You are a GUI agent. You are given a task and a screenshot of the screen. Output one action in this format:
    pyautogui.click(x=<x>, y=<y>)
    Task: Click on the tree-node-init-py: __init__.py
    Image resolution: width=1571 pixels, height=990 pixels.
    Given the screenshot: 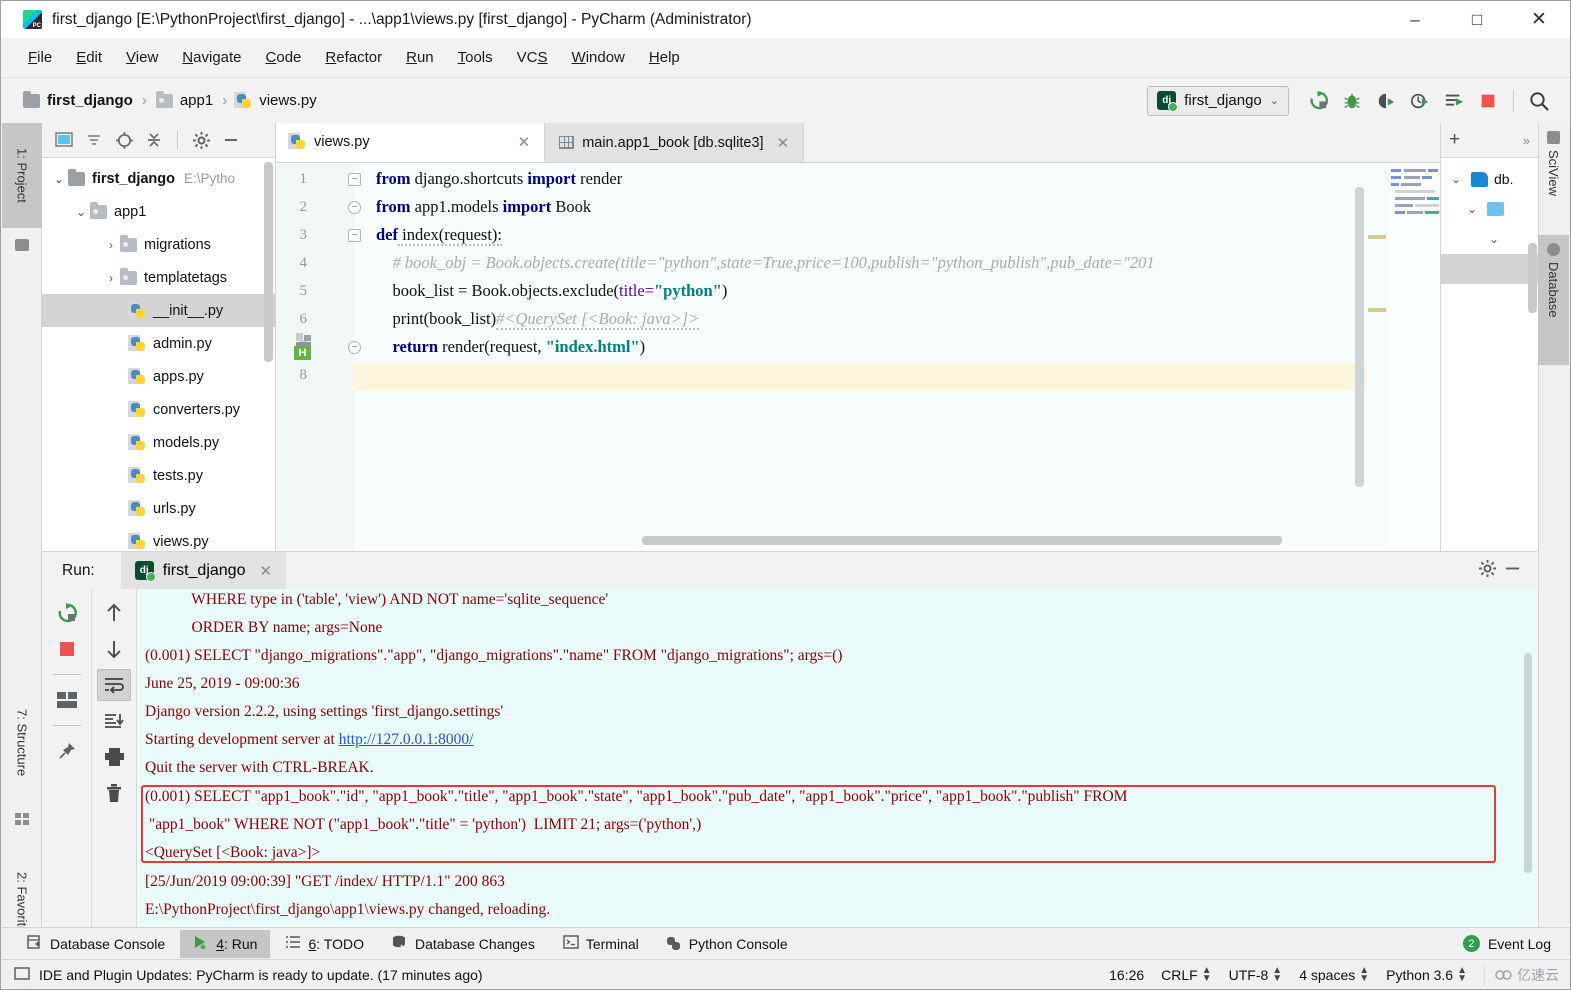 What is the action you would take?
    pyautogui.click(x=158, y=310)
    